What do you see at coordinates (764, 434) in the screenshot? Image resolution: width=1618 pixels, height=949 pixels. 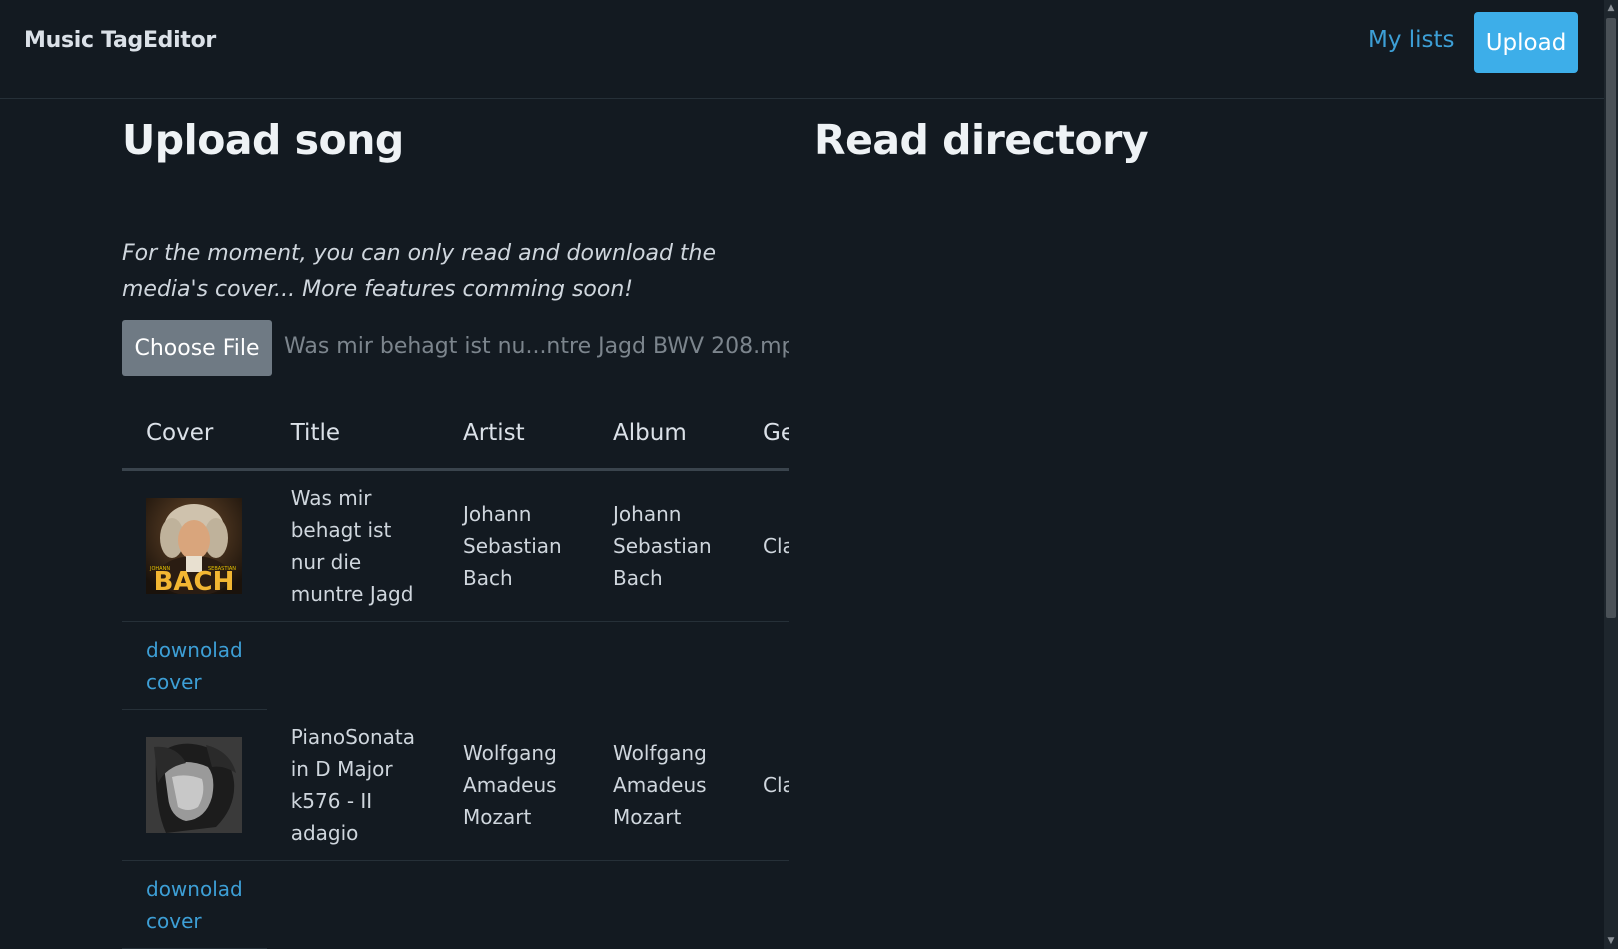 I see `column-header-genre: Genre` at bounding box center [764, 434].